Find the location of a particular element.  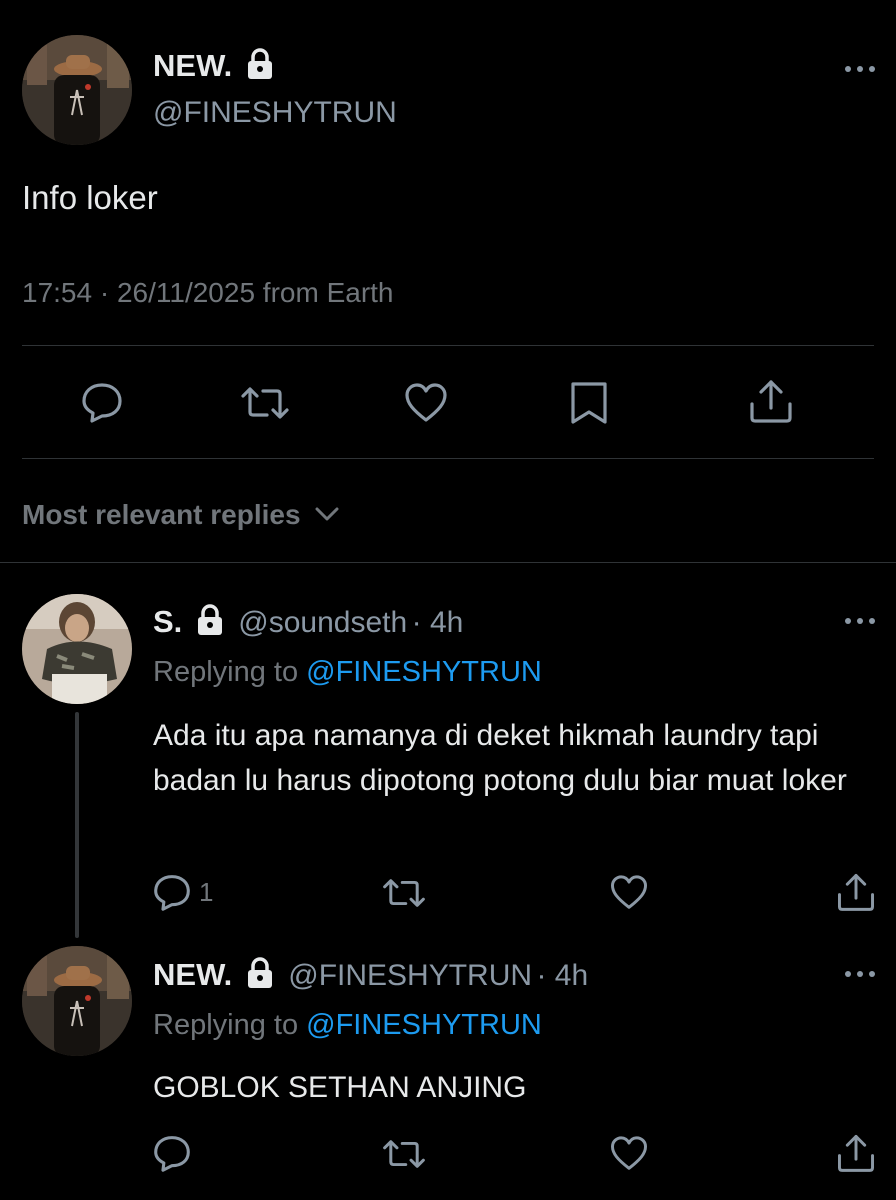

reply-author-handle: @soundseth is located at coordinates (322, 622).